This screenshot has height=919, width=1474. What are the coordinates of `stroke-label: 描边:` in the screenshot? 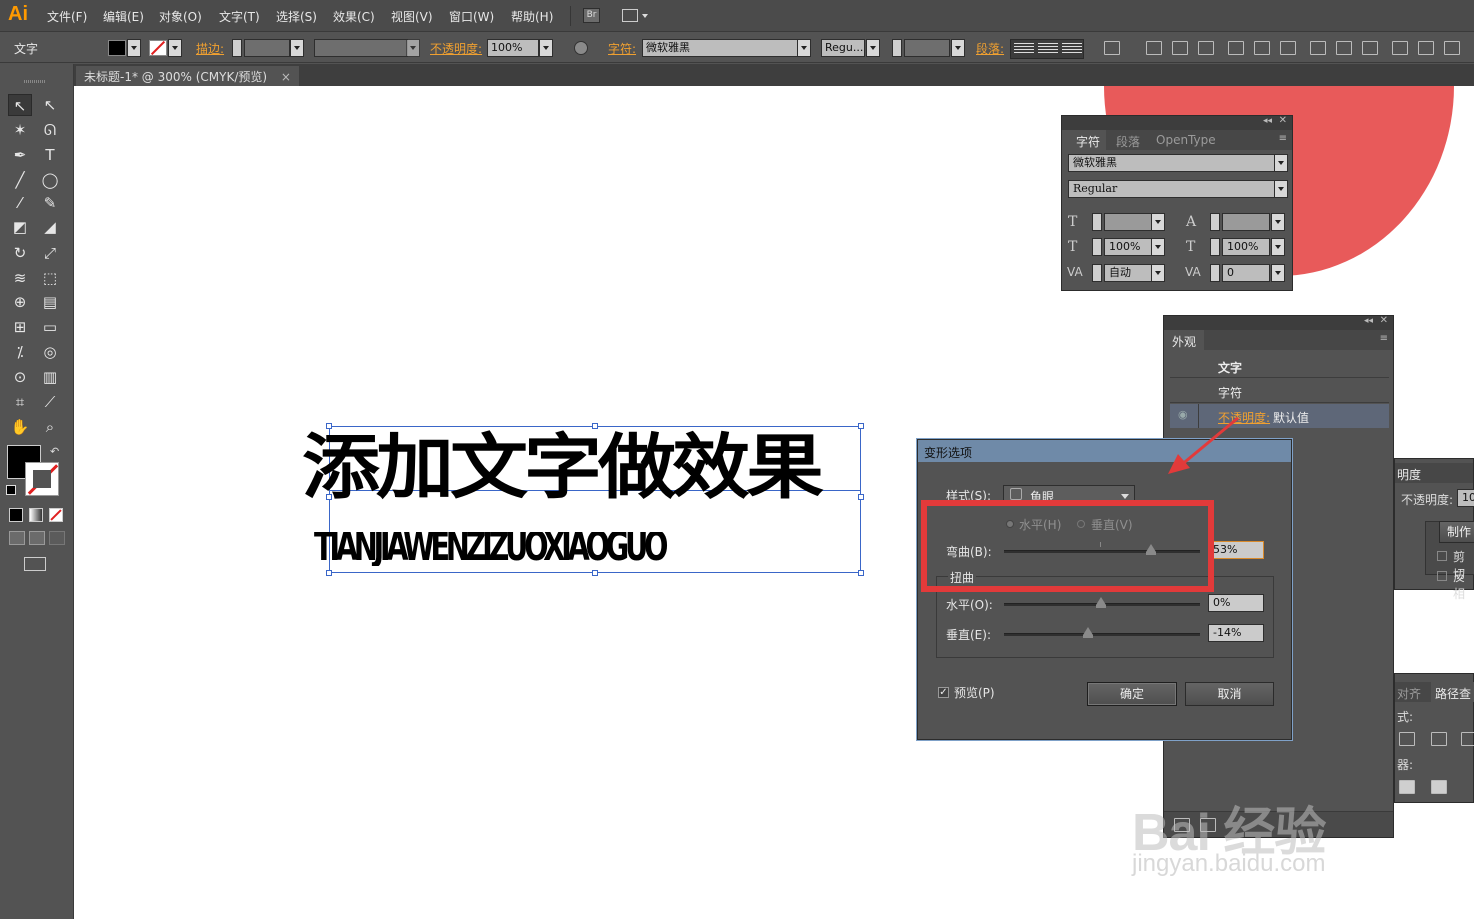 It's located at (210, 48).